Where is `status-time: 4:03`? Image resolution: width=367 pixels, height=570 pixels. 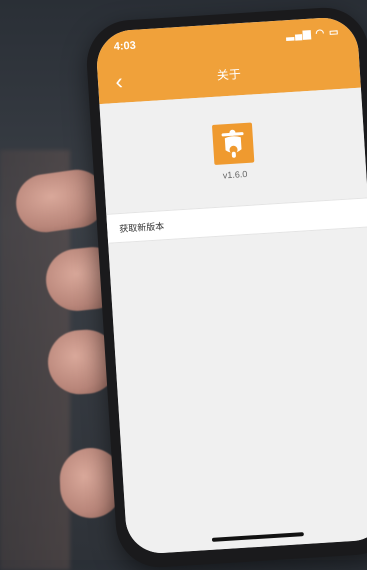
status-time: 4:03 is located at coordinates (125, 46).